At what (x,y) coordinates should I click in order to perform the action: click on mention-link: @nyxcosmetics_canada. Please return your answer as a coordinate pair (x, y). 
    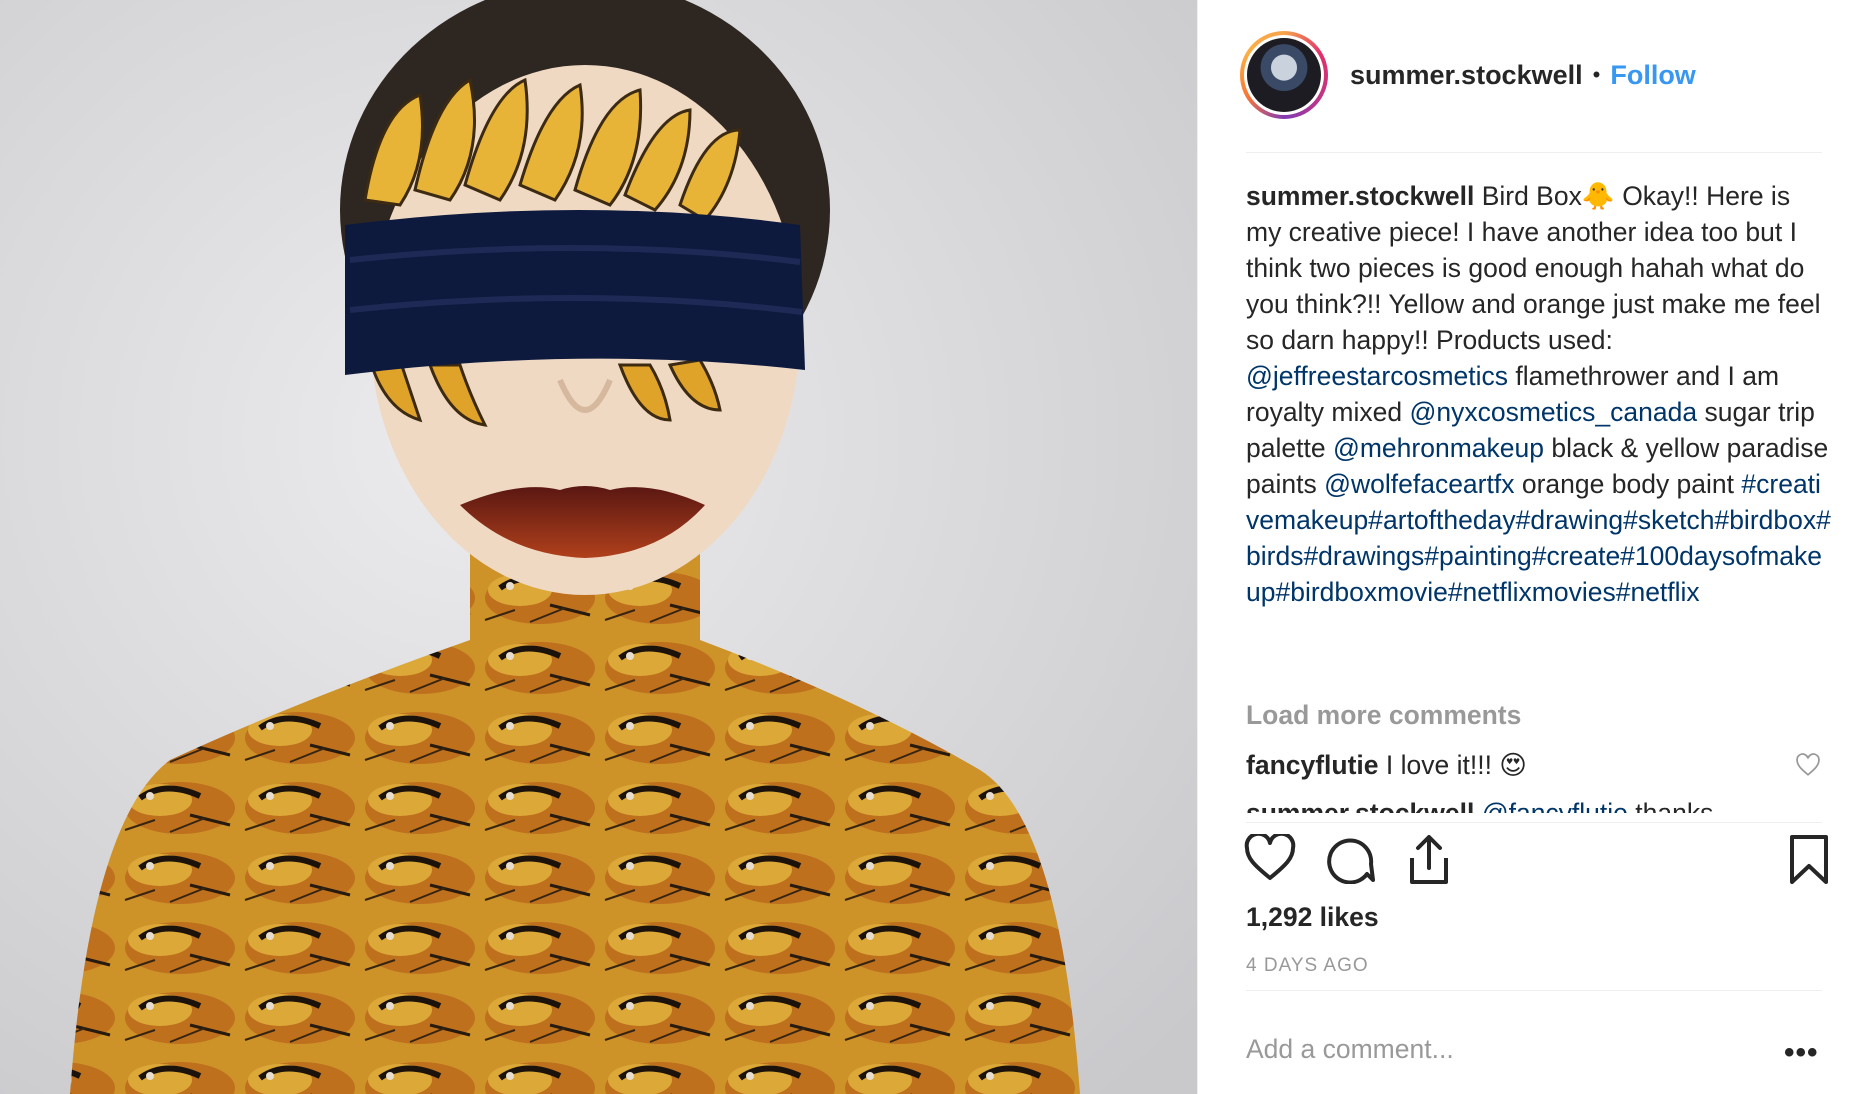
    Looking at the image, I should click on (1553, 412).